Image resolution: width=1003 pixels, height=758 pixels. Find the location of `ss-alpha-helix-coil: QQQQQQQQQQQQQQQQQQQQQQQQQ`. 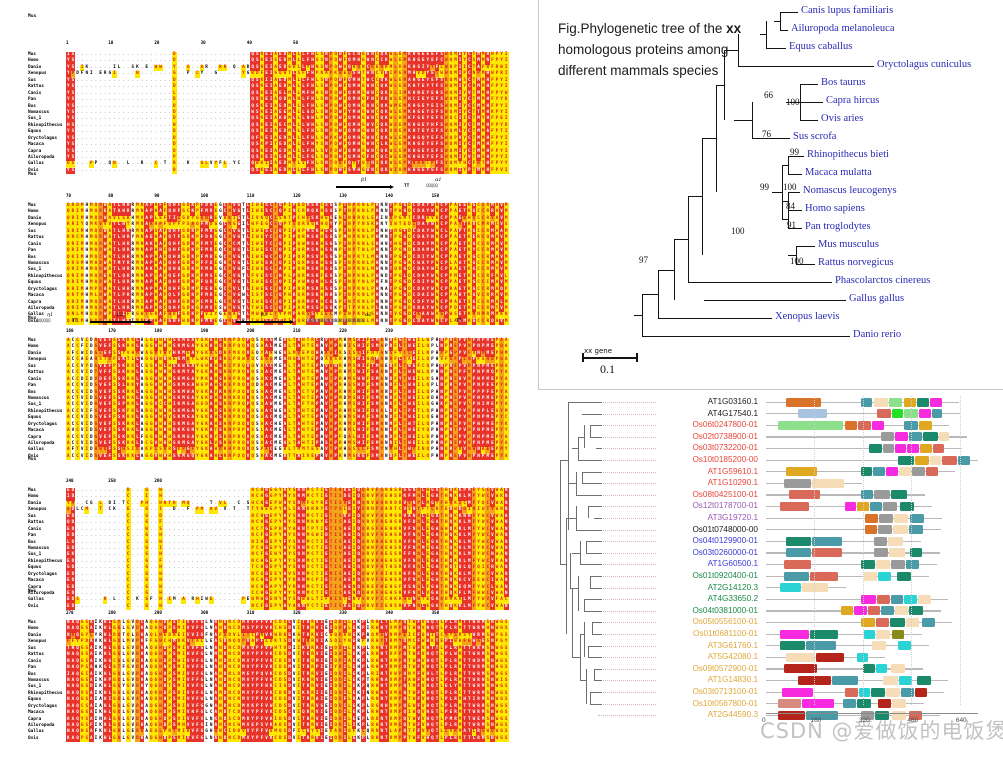

ss-alpha-helix-coil: QQQQQQQQQQQQQQQQQQQQQQQQQ is located at coordinates (335, 321).